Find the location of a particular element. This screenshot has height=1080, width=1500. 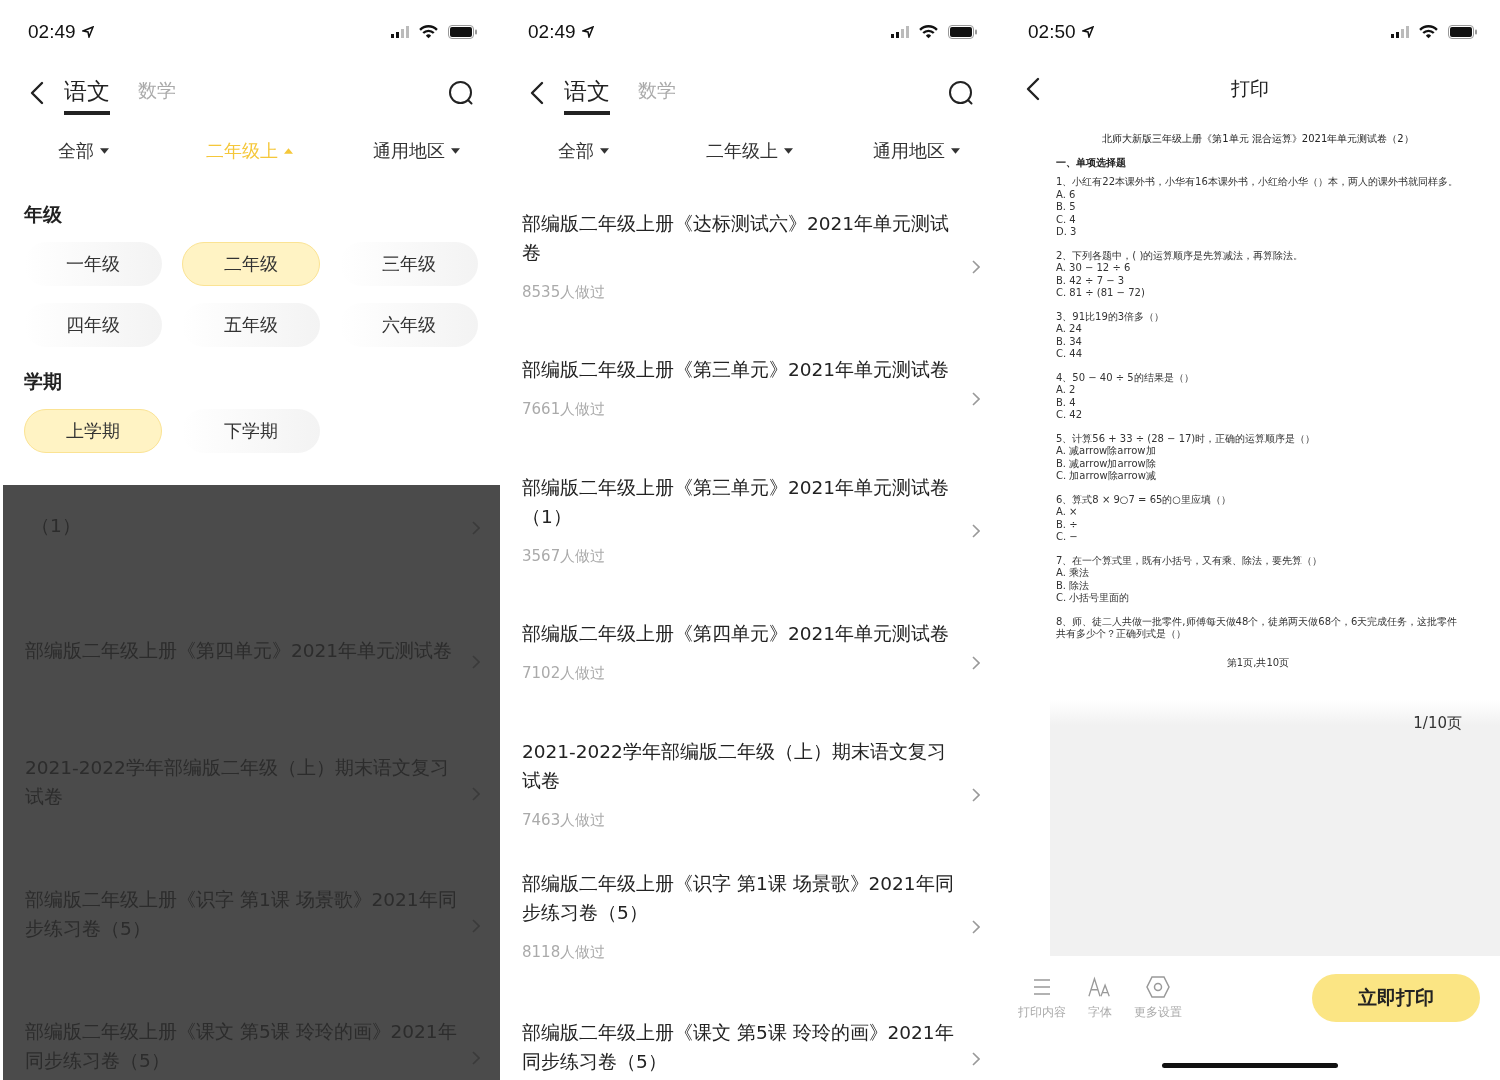

question-text: 5、计算56 + 33 ÷ (28 − 17)时，正确的运算顺序是（） is located at coordinates (1186, 438).